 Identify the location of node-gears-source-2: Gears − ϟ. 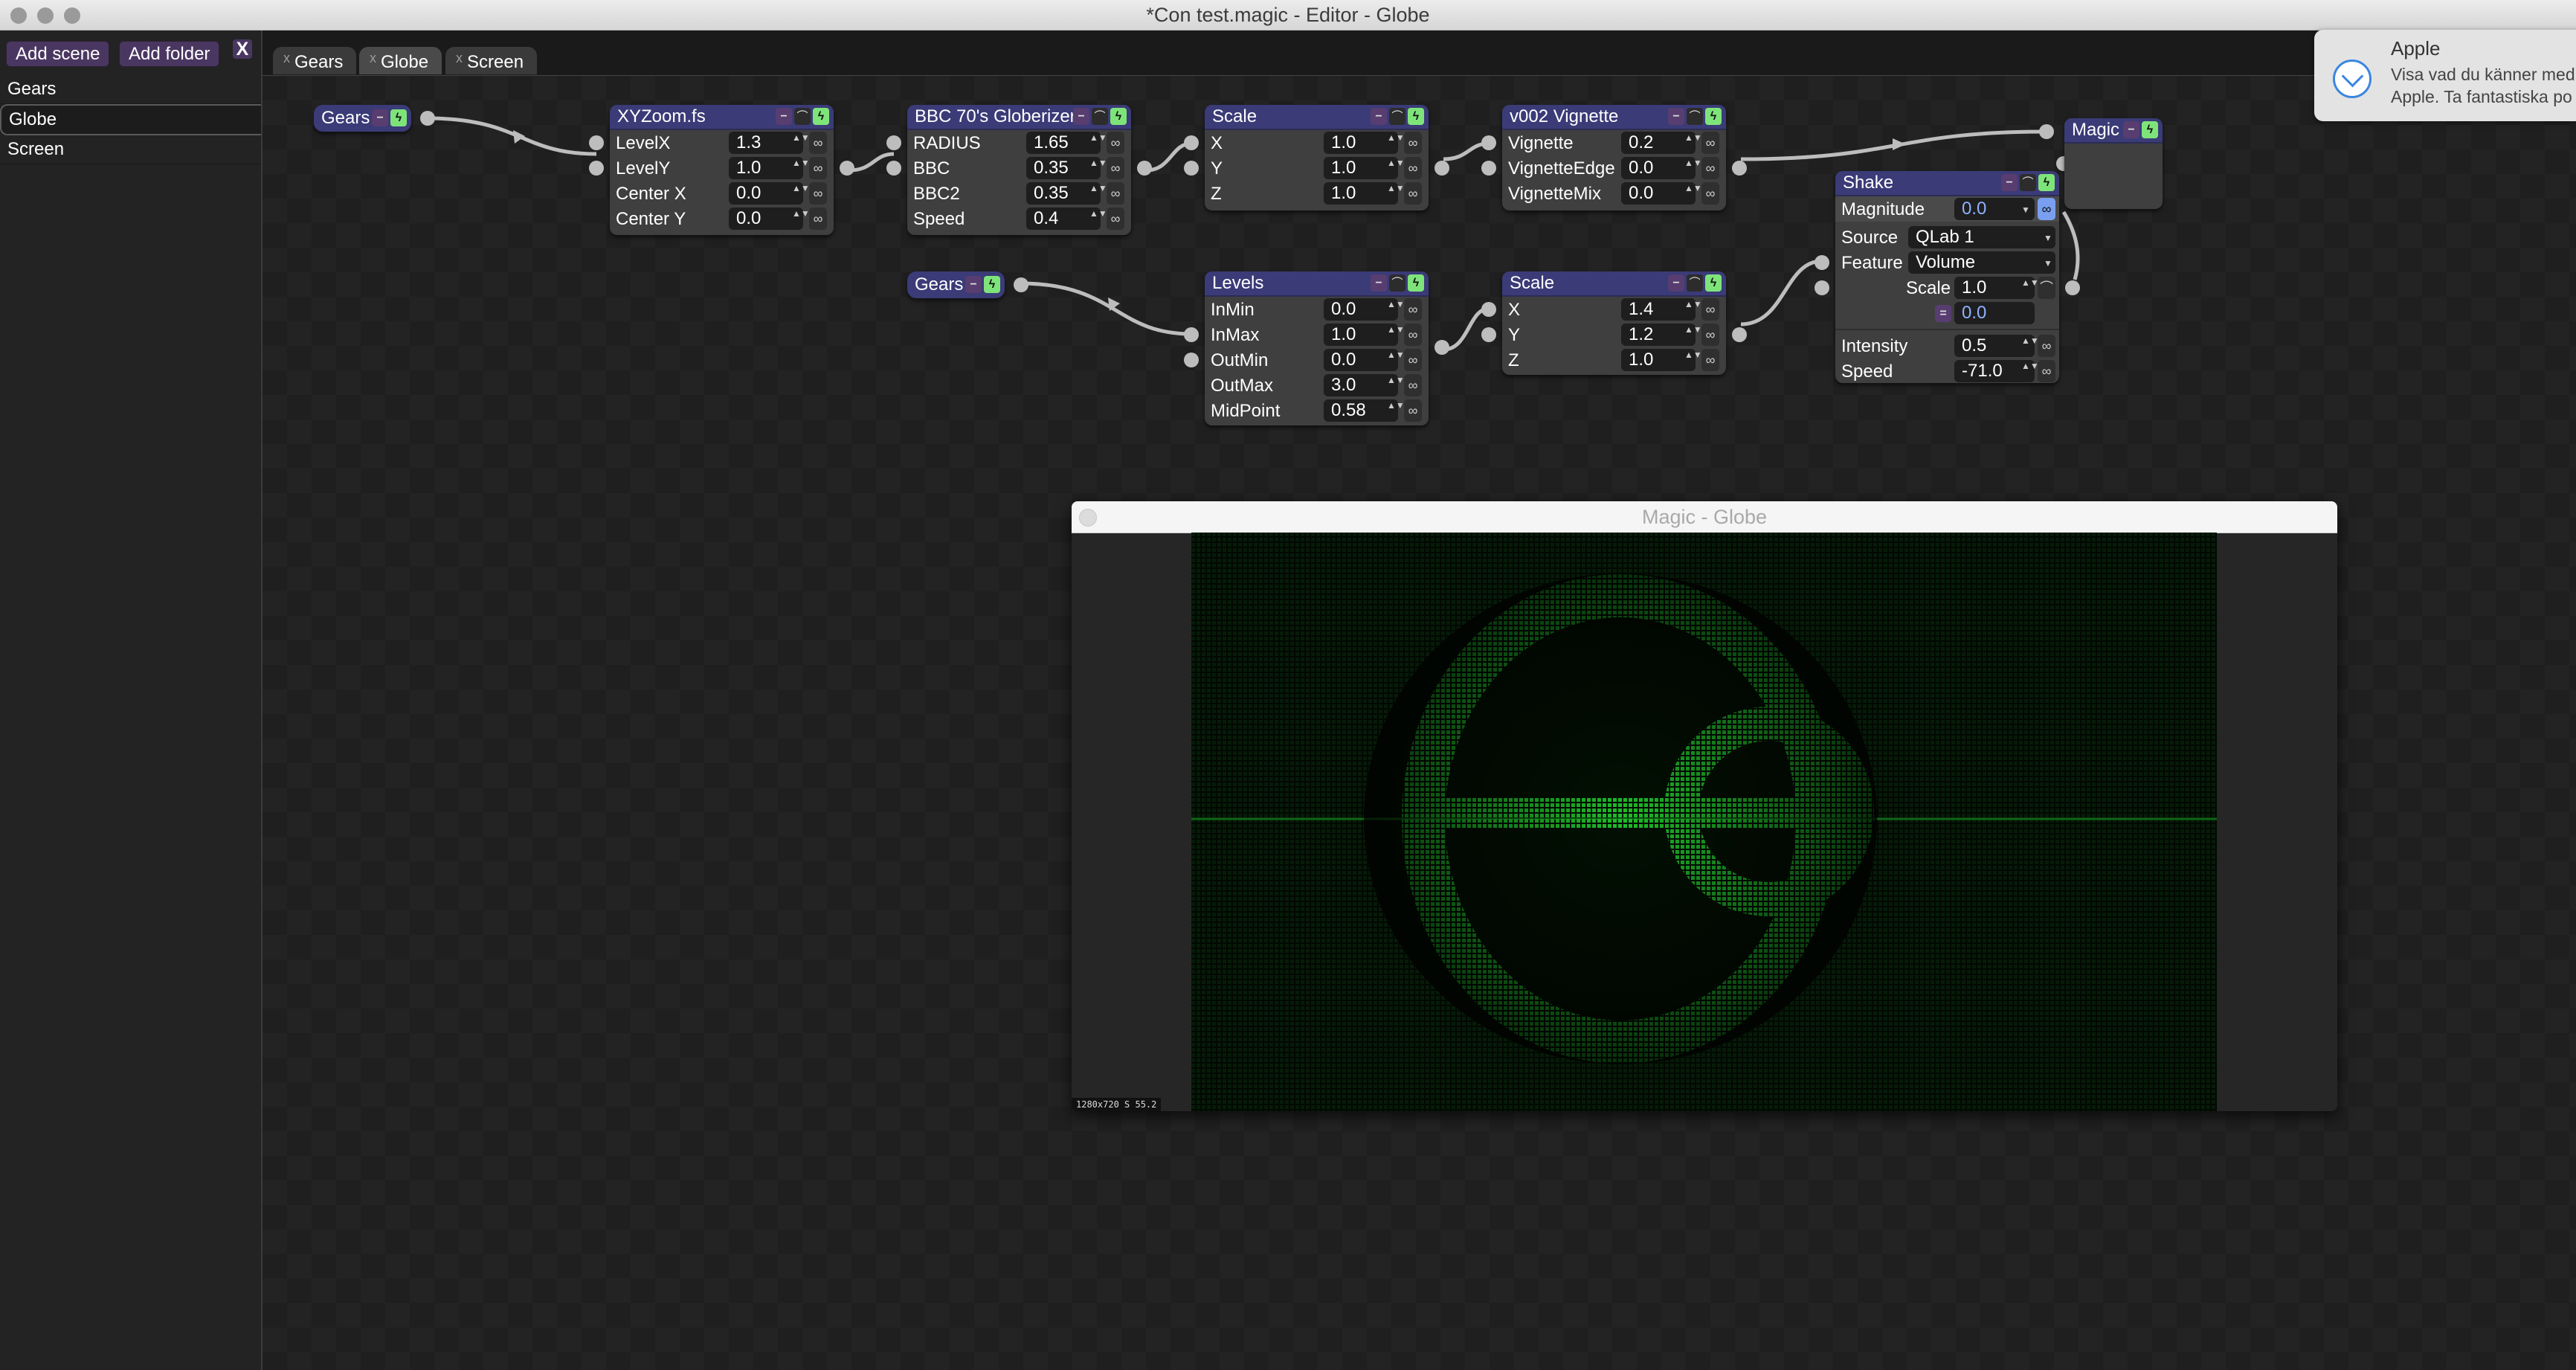
(967, 284).